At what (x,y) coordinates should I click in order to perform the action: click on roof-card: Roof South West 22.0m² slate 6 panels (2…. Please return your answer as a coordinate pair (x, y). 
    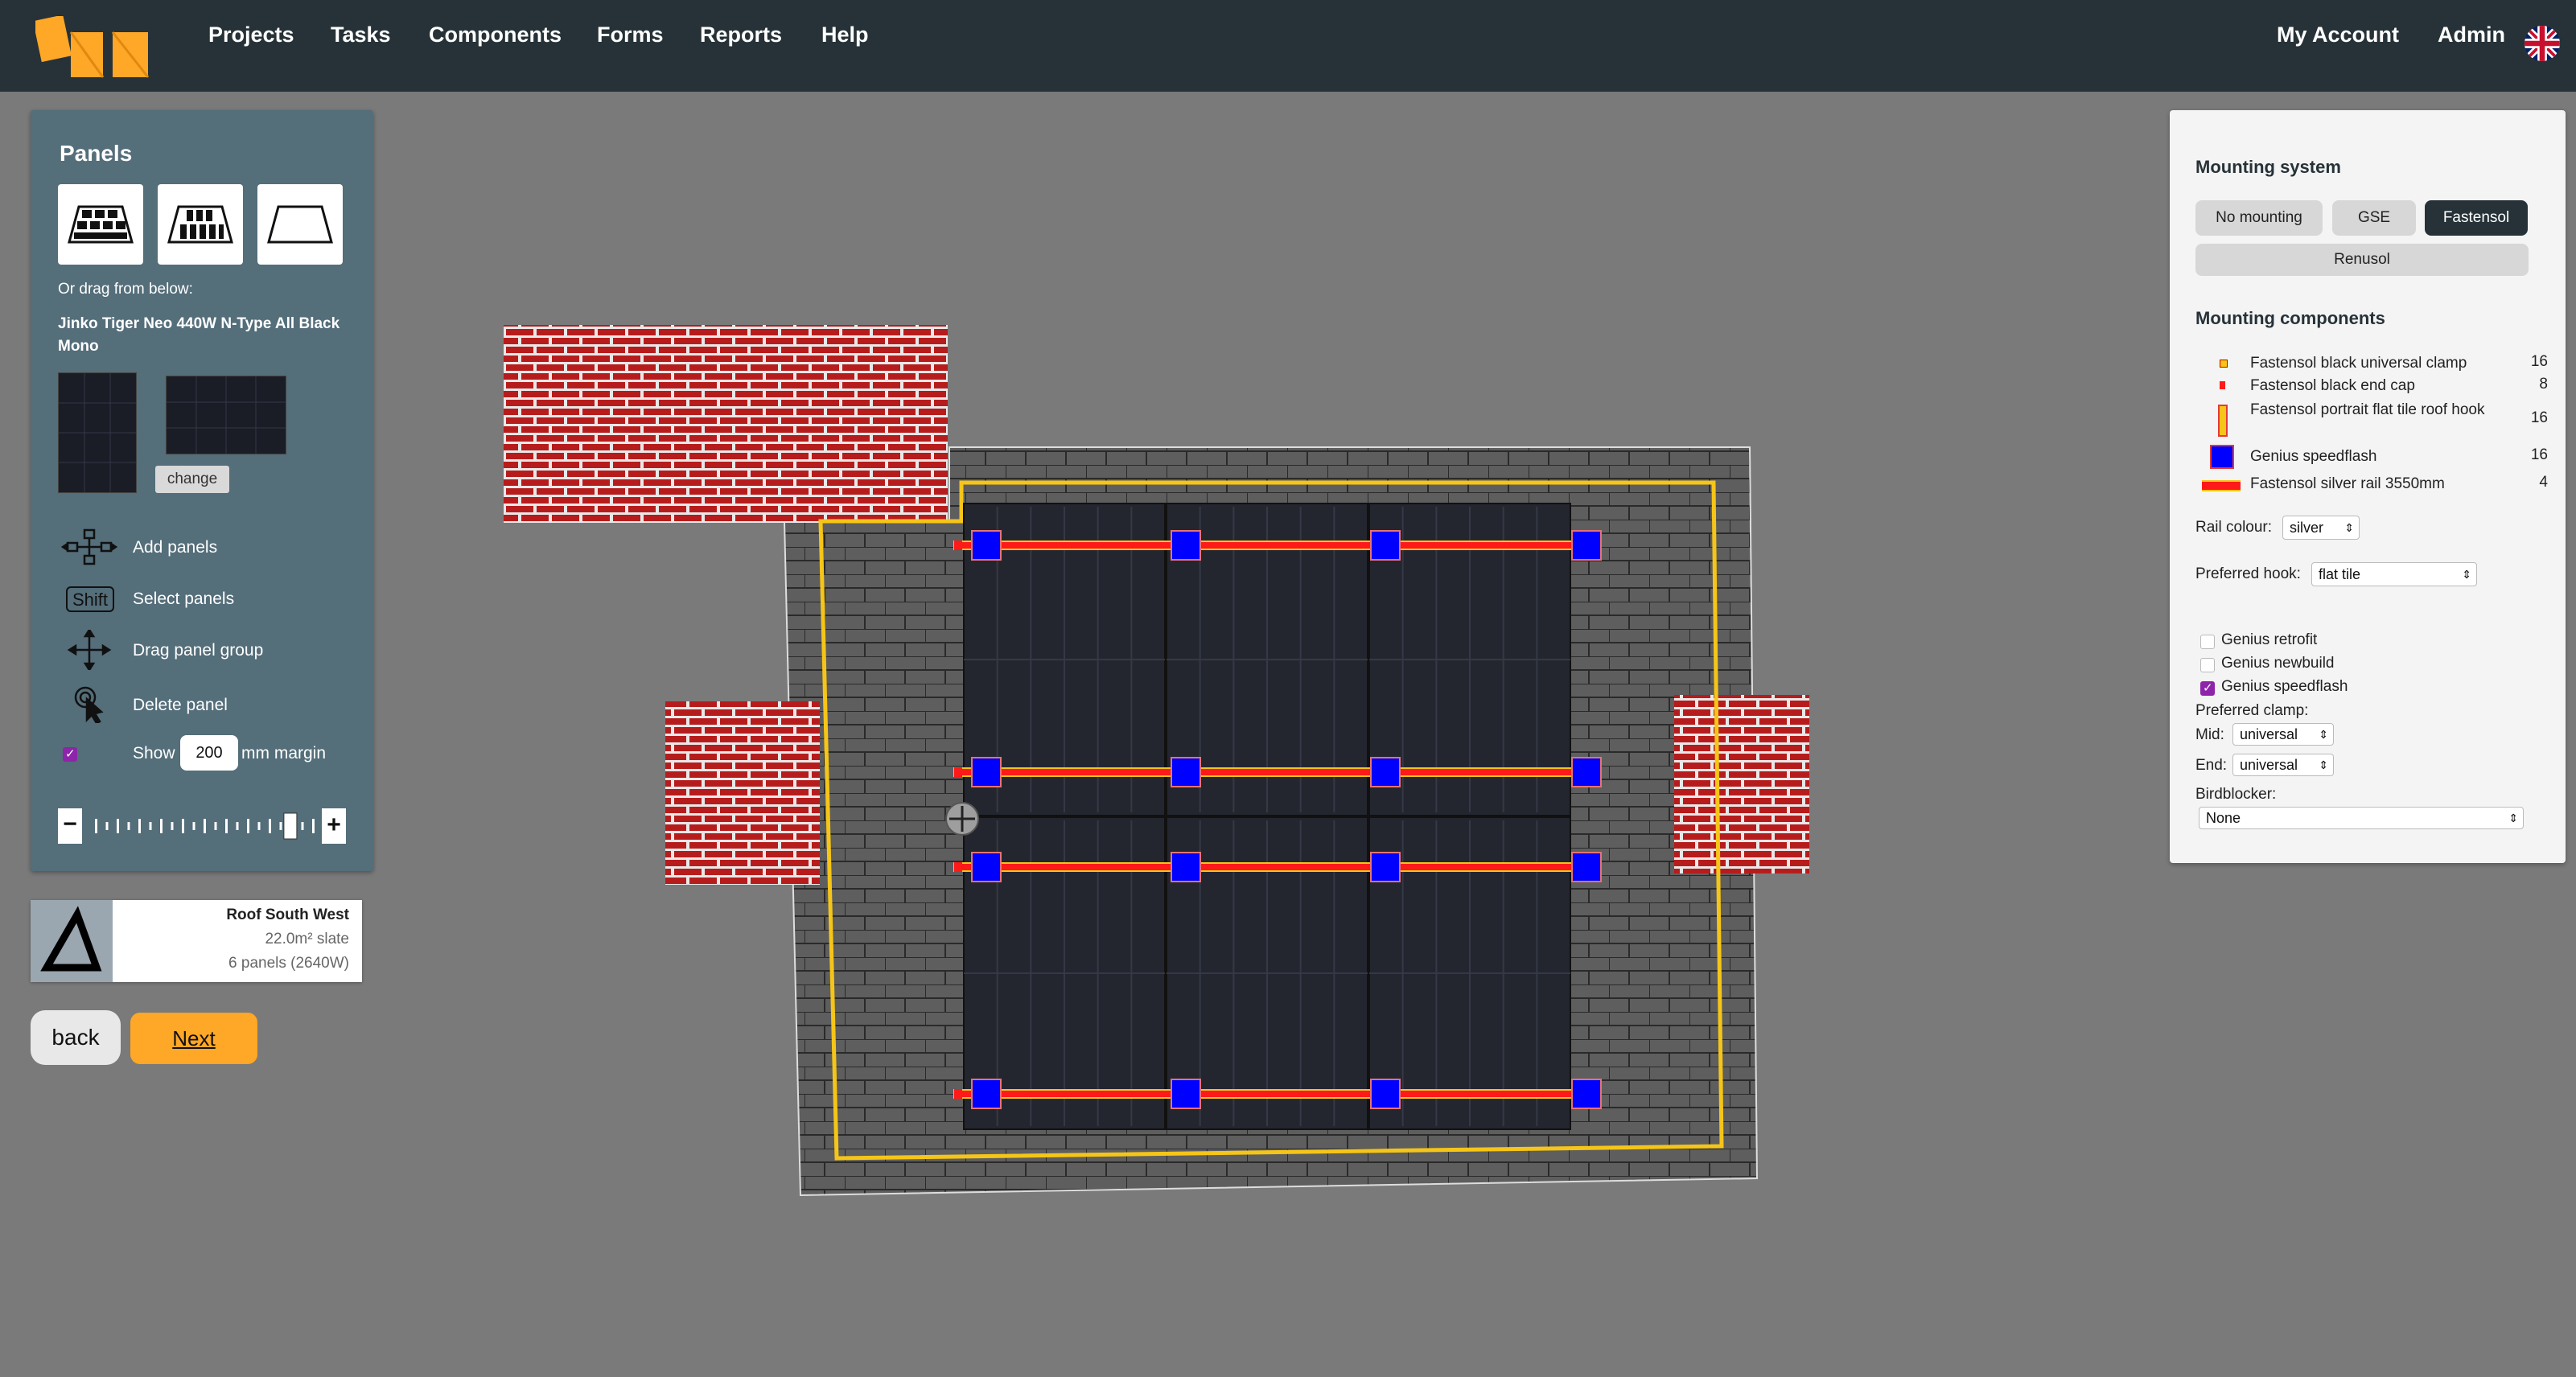
    Looking at the image, I should click on (196, 941).